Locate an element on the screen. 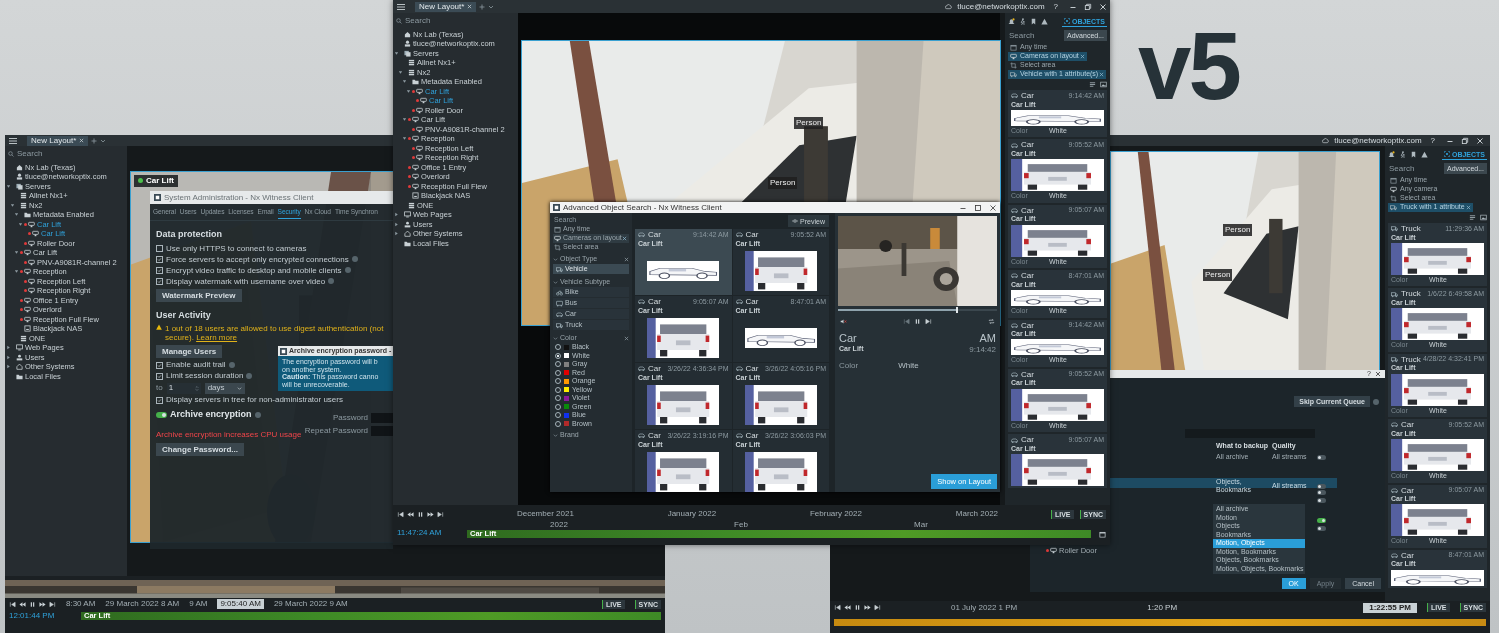  learn-more-link: Learn more is located at coordinates (217, 338).